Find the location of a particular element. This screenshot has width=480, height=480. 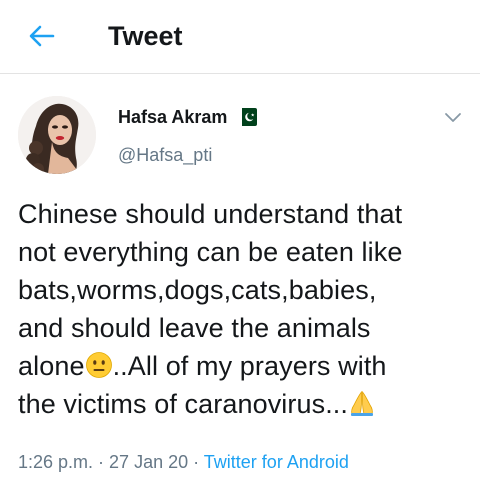

folded-hands-emoji-icon is located at coordinates (362, 403).